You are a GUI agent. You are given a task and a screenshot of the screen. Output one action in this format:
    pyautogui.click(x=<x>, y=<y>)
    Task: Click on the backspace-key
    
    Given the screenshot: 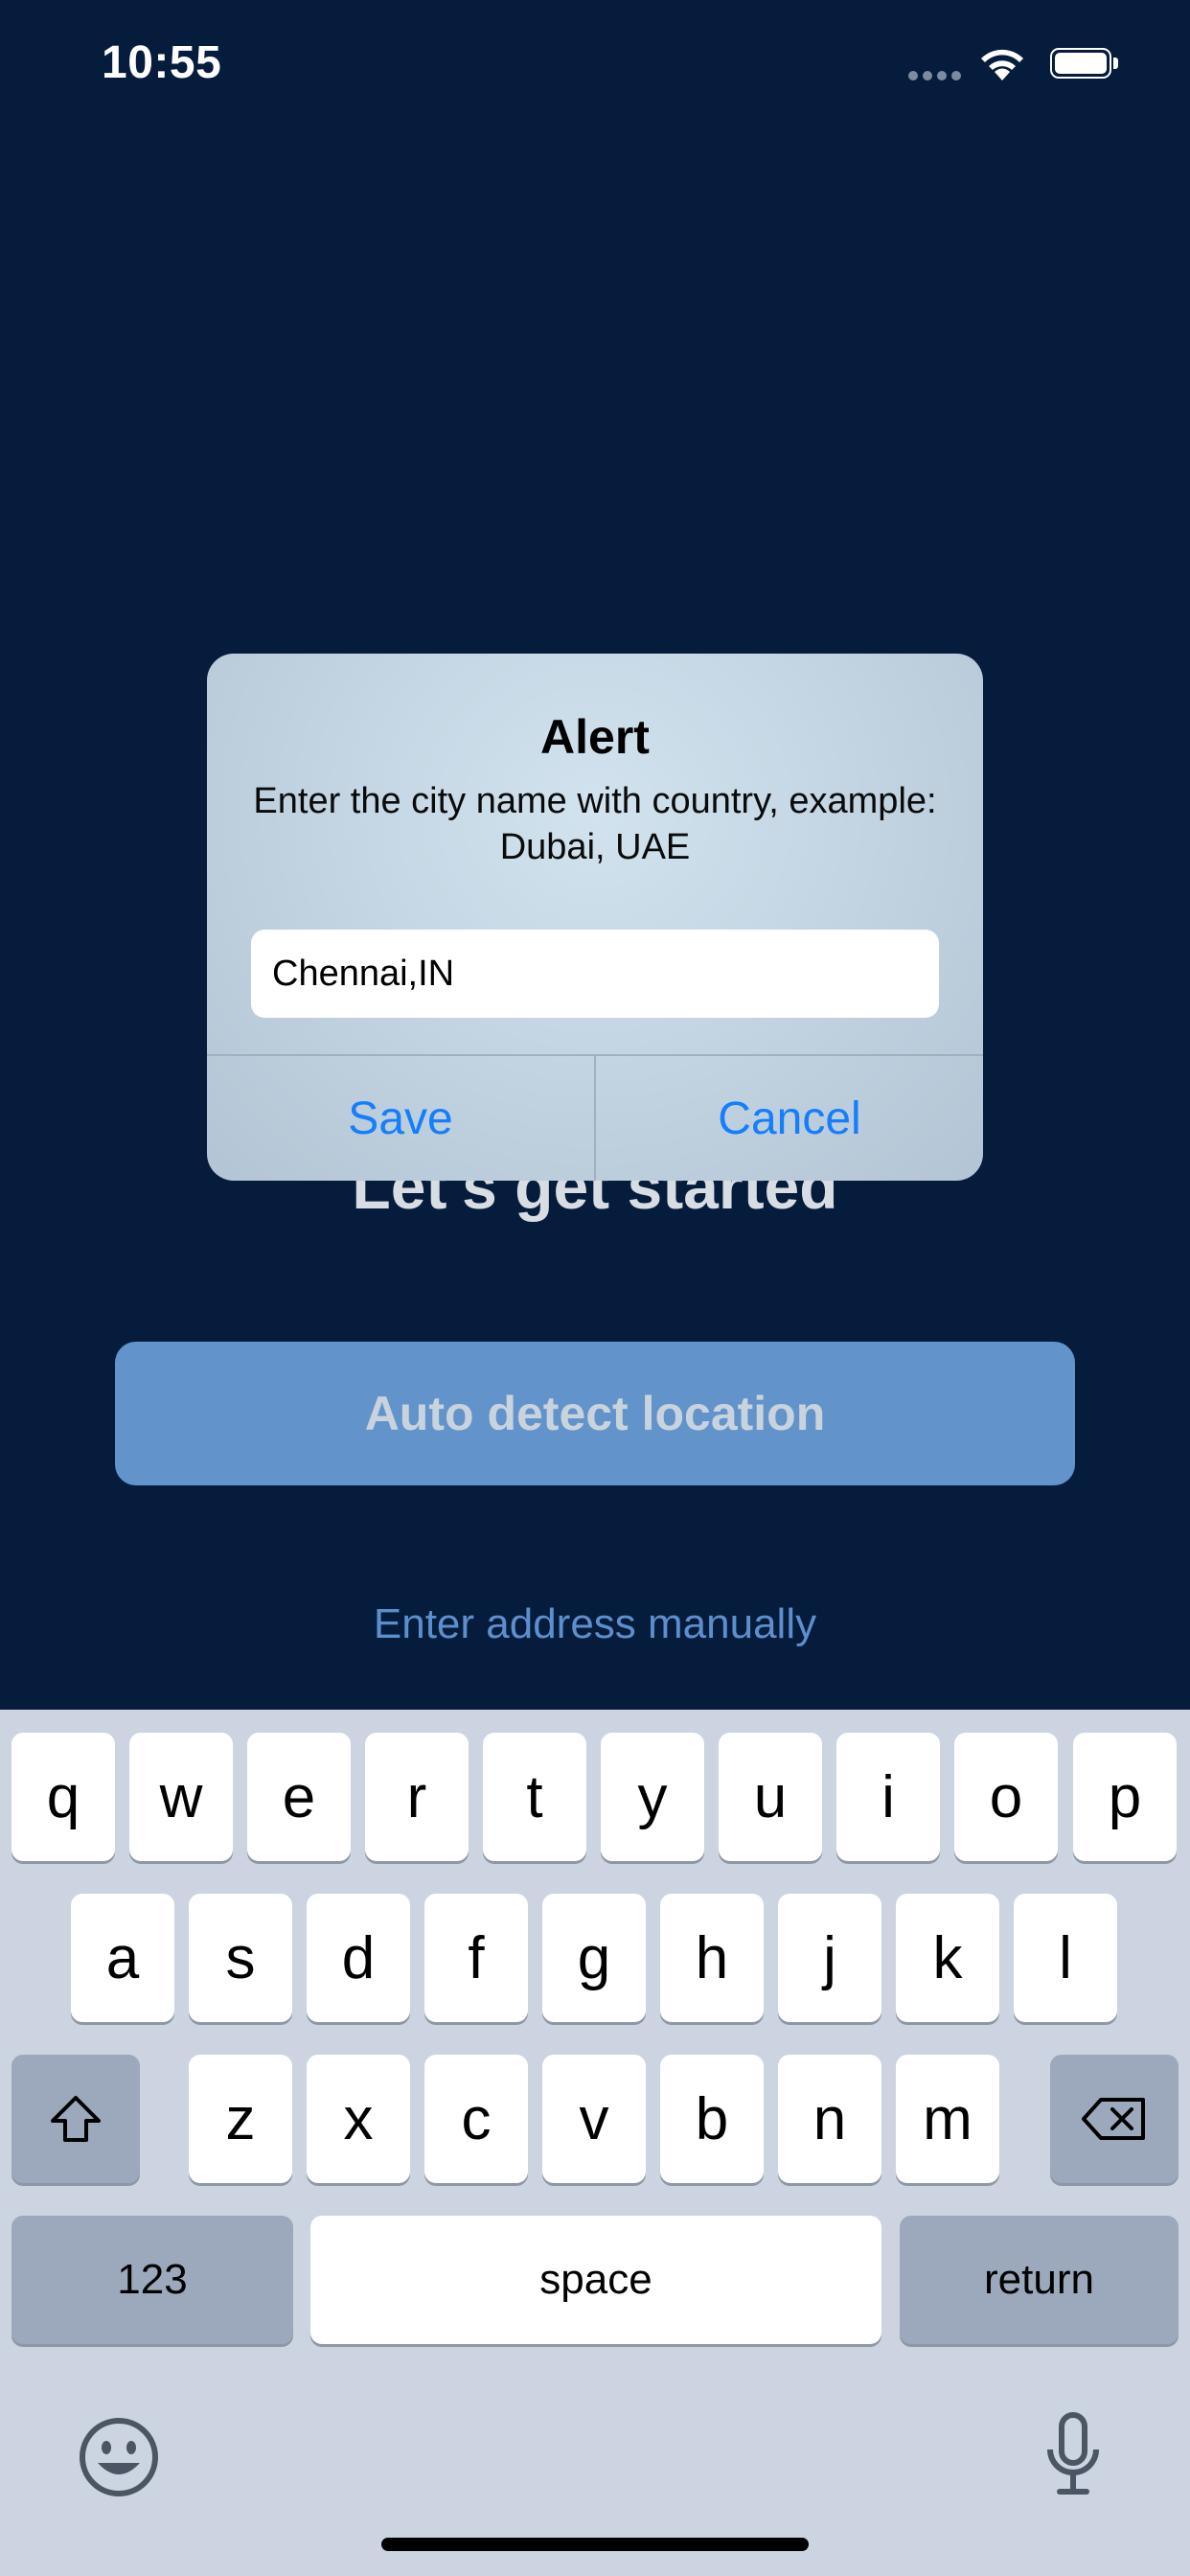 What is the action you would take?
    pyautogui.click(x=1114, y=2119)
    